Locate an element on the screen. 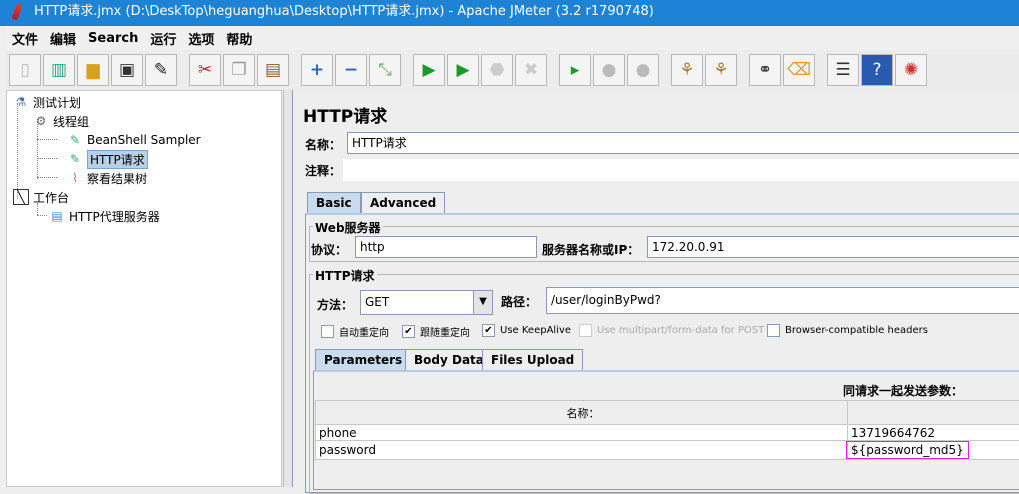 The width and height of the screenshot is (1019, 494). tree-item-thread-group: ⚙线程组 is located at coordinates (61, 121).